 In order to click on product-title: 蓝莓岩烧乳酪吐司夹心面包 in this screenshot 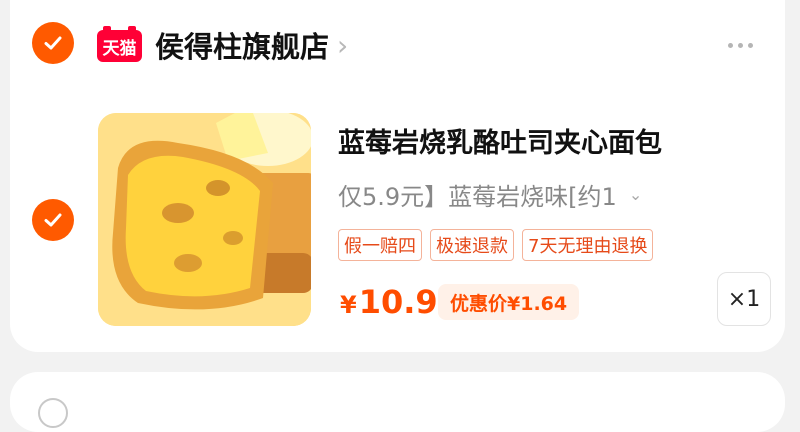, I will do `click(500, 140)`.